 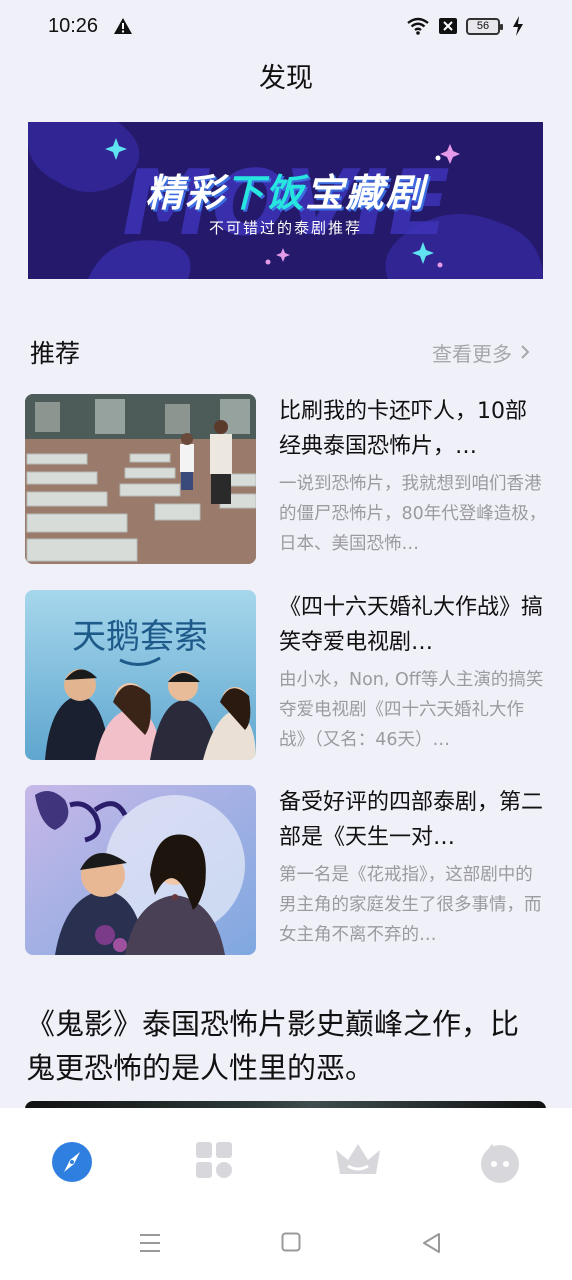 I want to click on nav-ranking, so click(x=357, y=1162).